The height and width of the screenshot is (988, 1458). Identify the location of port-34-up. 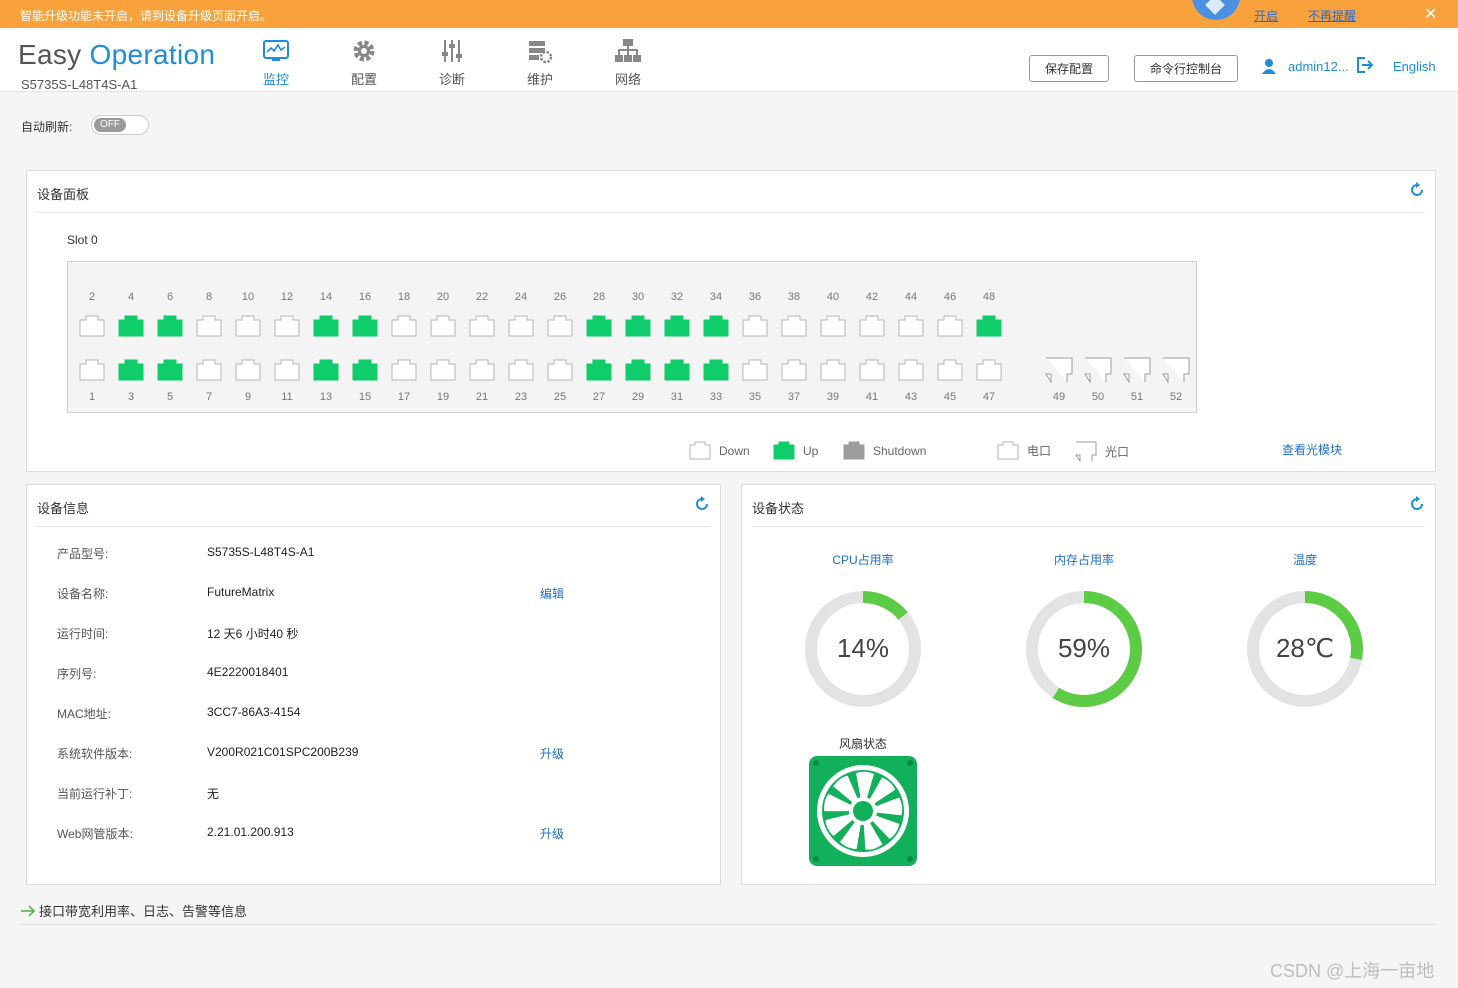
(716, 326).